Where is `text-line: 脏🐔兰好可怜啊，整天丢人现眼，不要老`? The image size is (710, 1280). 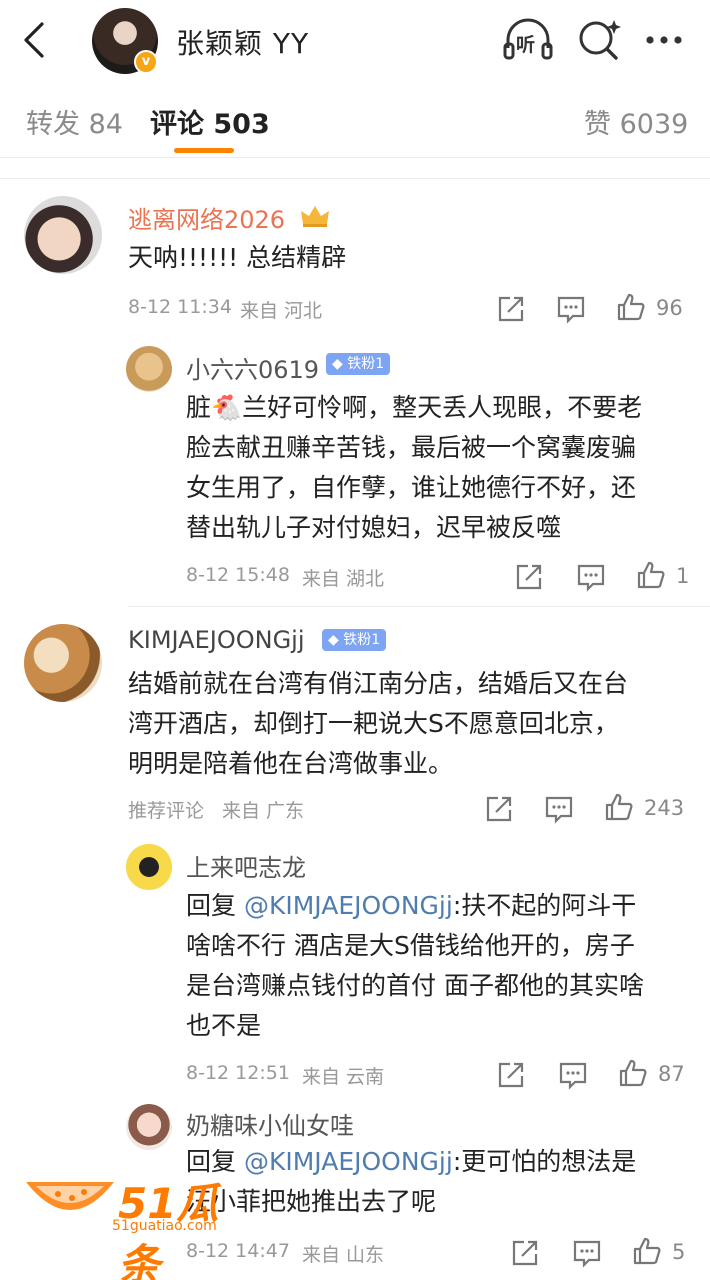 text-line: 脏🐔兰好可怜啊，整天丢人现眼，不要老 is located at coordinates (414, 407).